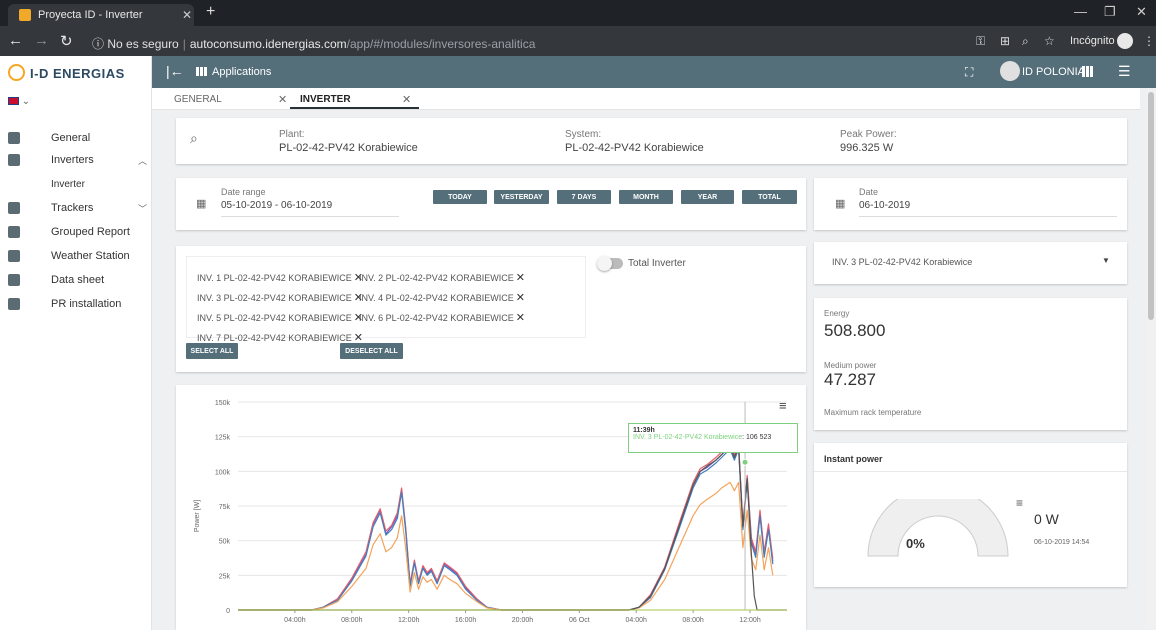  Describe the element at coordinates (210, 12) in the screenshot. I see `new-tab-button: +` at that location.